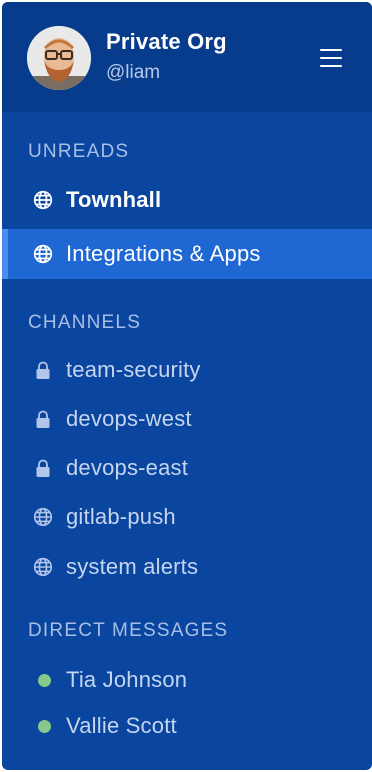 The image size is (372, 772). I want to click on avatar, so click(59, 58).